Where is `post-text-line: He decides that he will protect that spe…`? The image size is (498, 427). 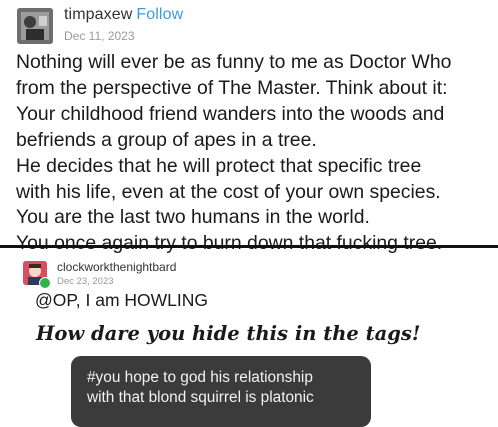 post-text-line: He decides that he will protect that spe… is located at coordinates (219, 165).